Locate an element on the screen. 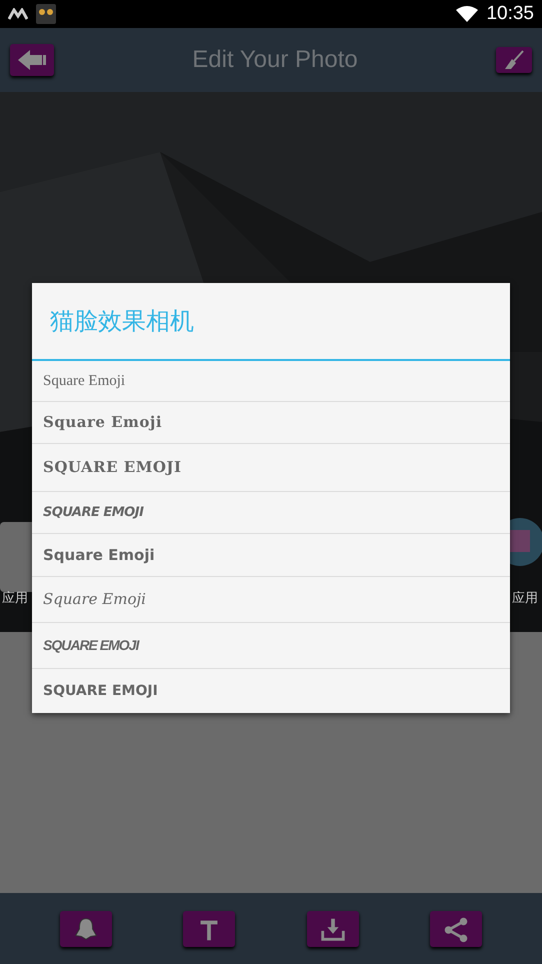 This screenshot has height=964, width=542. clock-time: 10:35 is located at coordinates (510, 14).